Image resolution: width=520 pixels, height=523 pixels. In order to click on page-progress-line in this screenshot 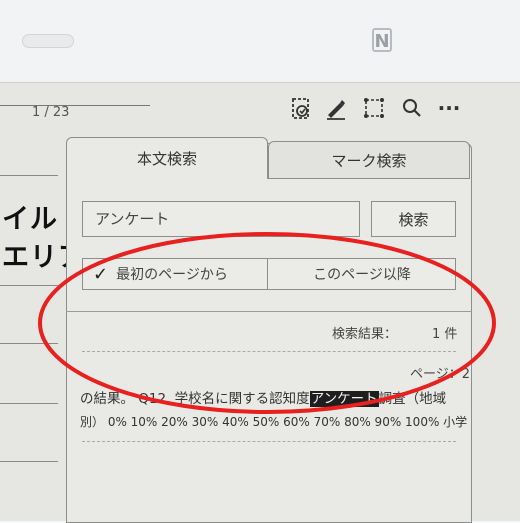, I will do `click(75, 105)`.